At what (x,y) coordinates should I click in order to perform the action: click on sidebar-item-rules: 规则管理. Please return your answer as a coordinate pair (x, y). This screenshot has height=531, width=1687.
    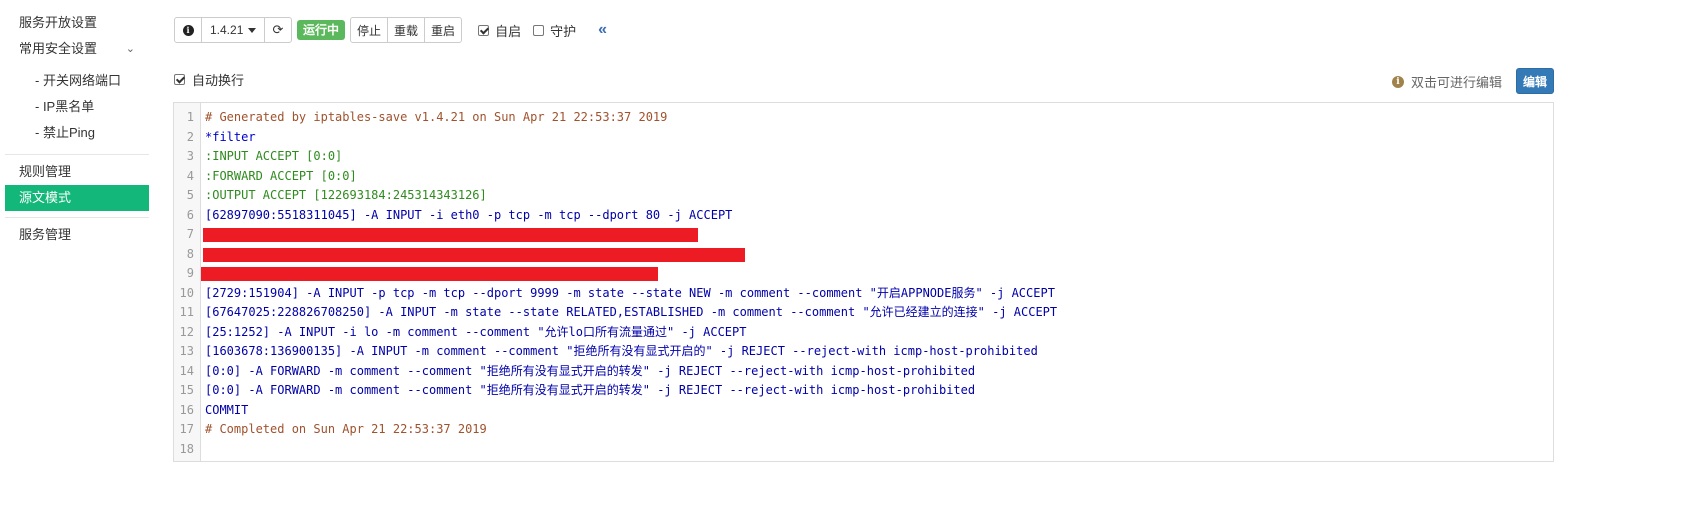
    Looking at the image, I should click on (77, 172).